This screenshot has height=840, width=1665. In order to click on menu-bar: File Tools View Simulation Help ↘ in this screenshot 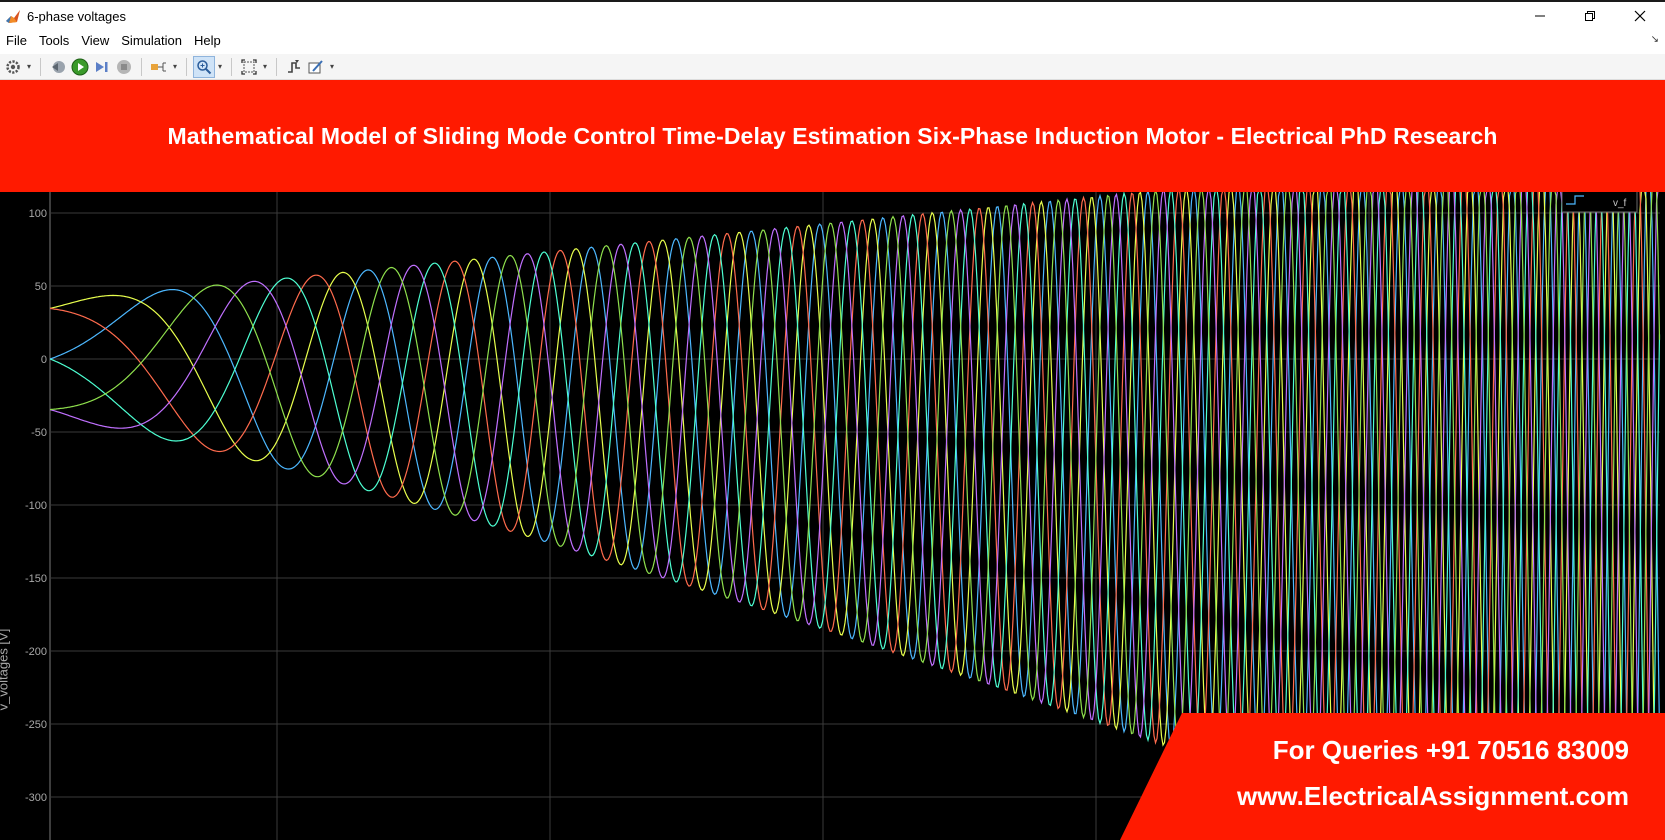, I will do `click(832, 41)`.